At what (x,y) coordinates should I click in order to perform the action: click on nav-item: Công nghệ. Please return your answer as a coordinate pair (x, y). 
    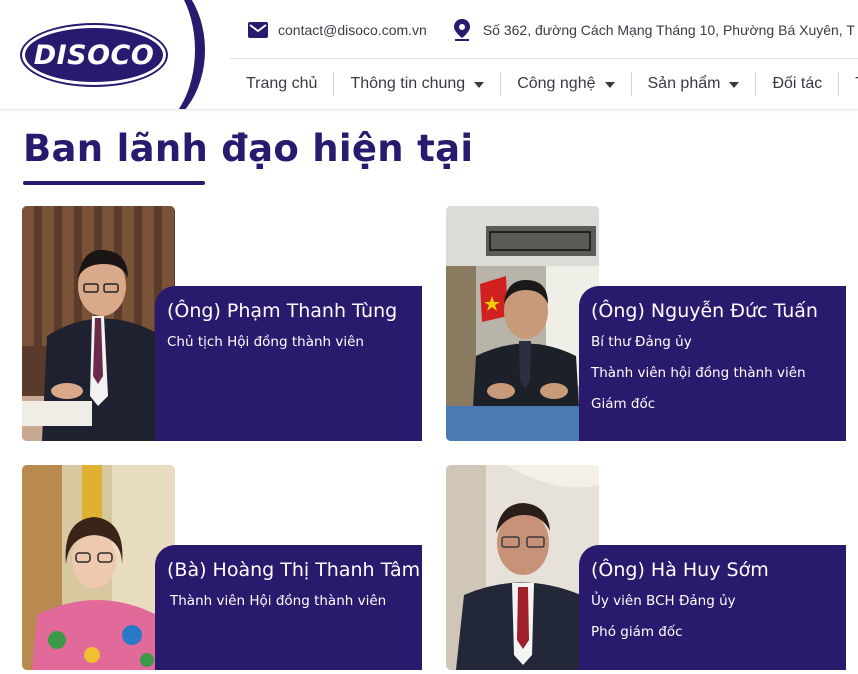
    Looking at the image, I should click on (566, 84).